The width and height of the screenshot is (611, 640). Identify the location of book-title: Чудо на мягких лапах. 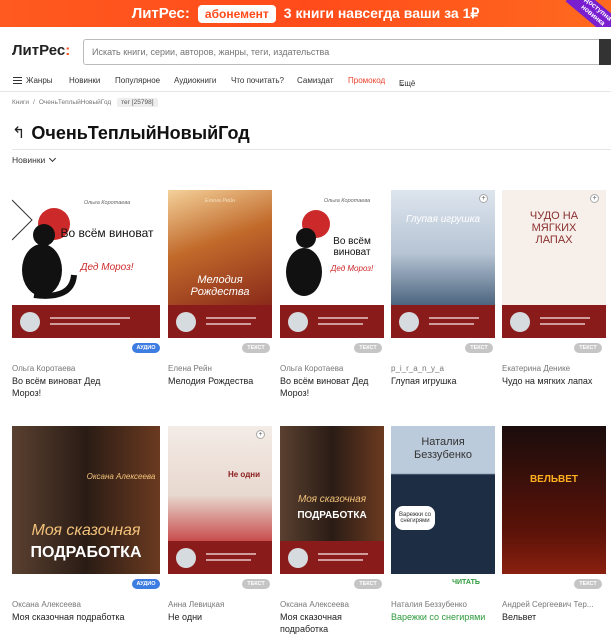
(556, 381).